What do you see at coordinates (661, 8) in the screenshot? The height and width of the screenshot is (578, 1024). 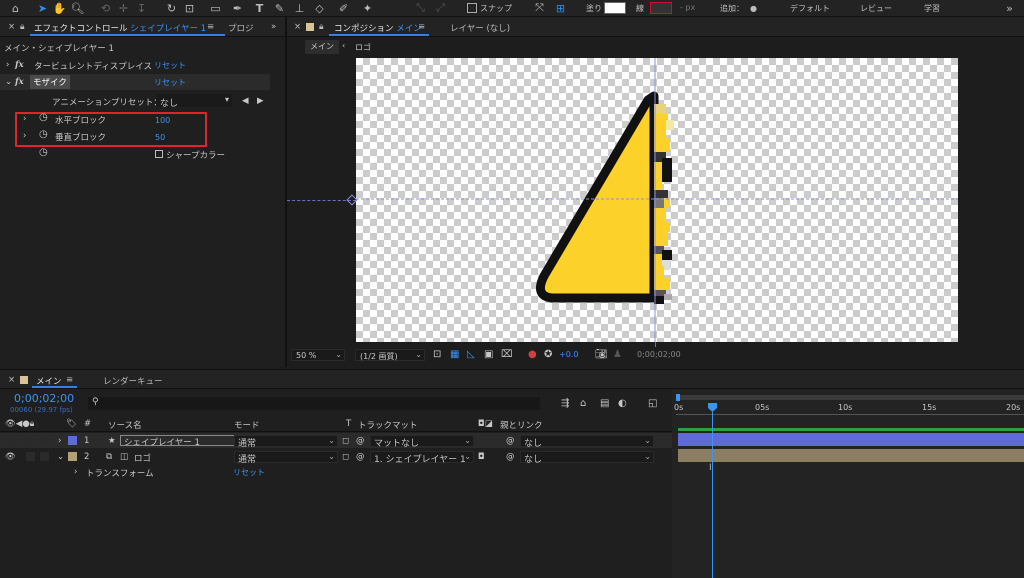 I see `stroke-swatch` at bounding box center [661, 8].